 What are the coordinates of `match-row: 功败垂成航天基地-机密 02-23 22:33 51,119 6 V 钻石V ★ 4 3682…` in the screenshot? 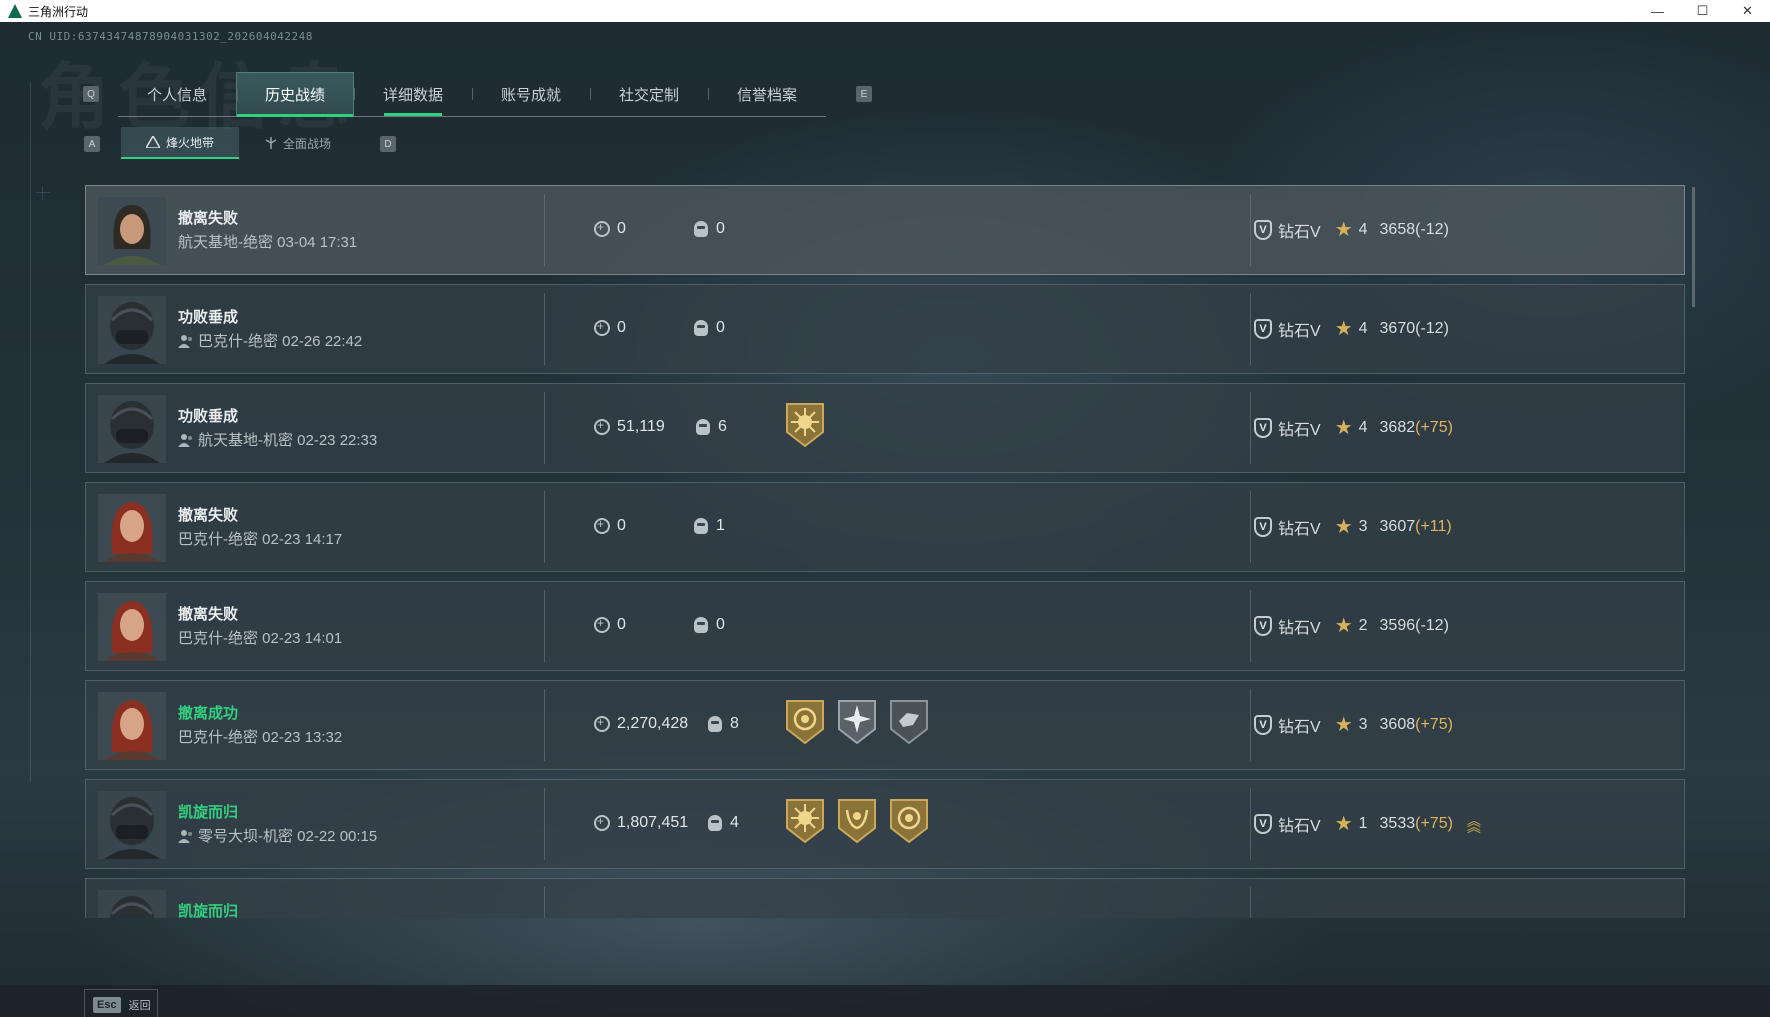 It's located at (885, 428).